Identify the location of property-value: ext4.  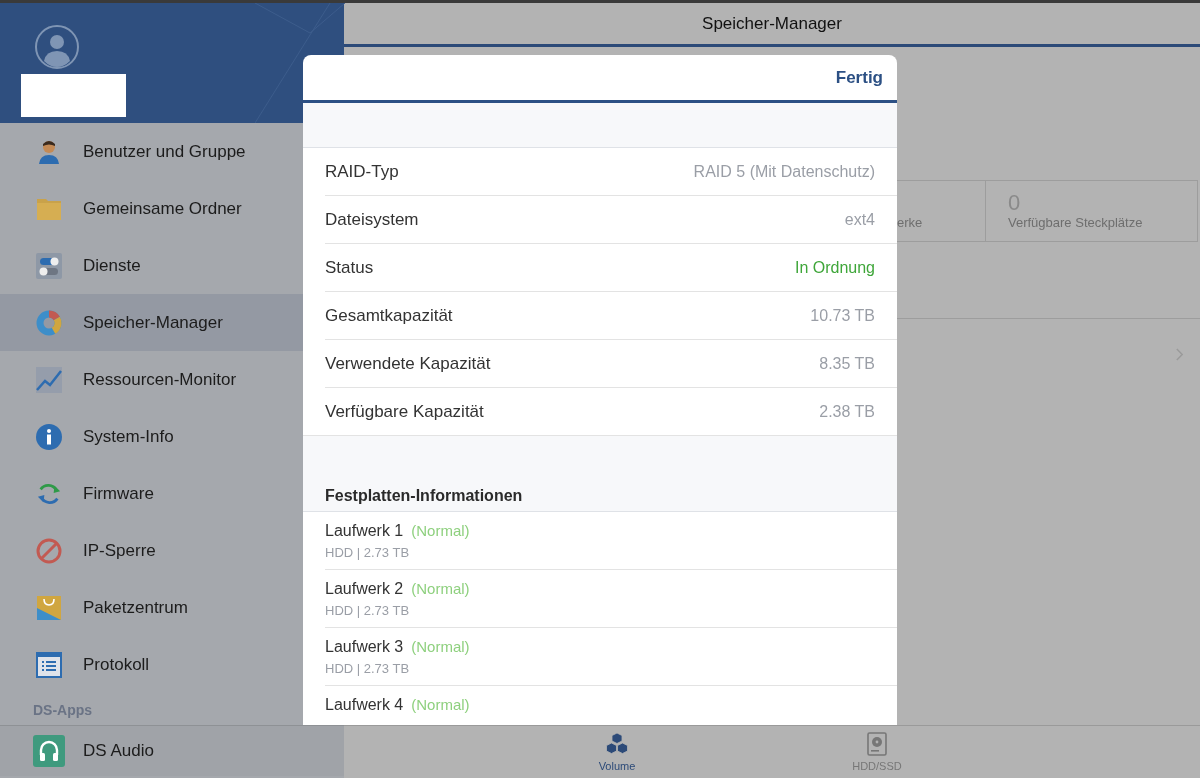
(859, 219).